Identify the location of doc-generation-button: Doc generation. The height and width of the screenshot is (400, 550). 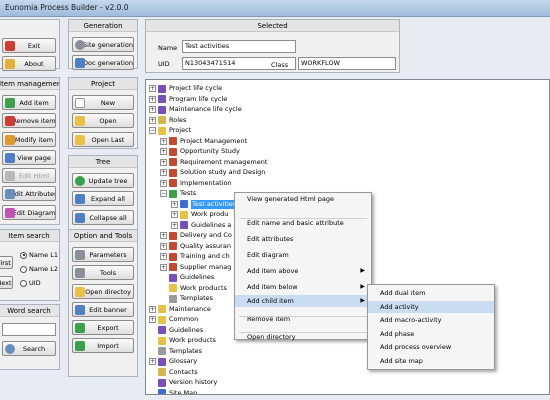
(103, 62).